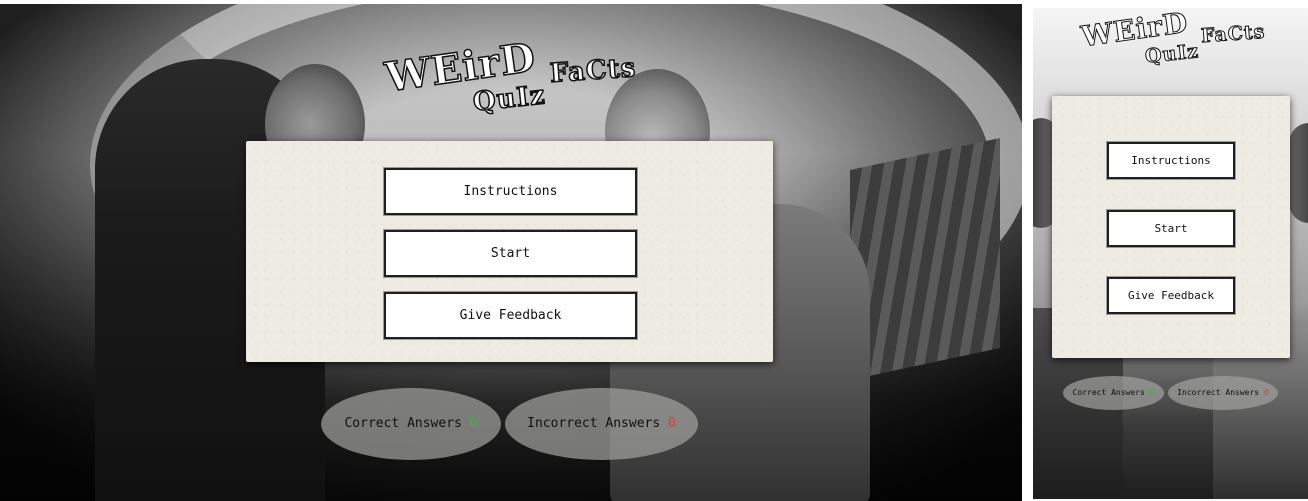 This screenshot has height=501, width=1308. I want to click on menu-panel: Instructions Start Give Feedback, so click(1171, 227).